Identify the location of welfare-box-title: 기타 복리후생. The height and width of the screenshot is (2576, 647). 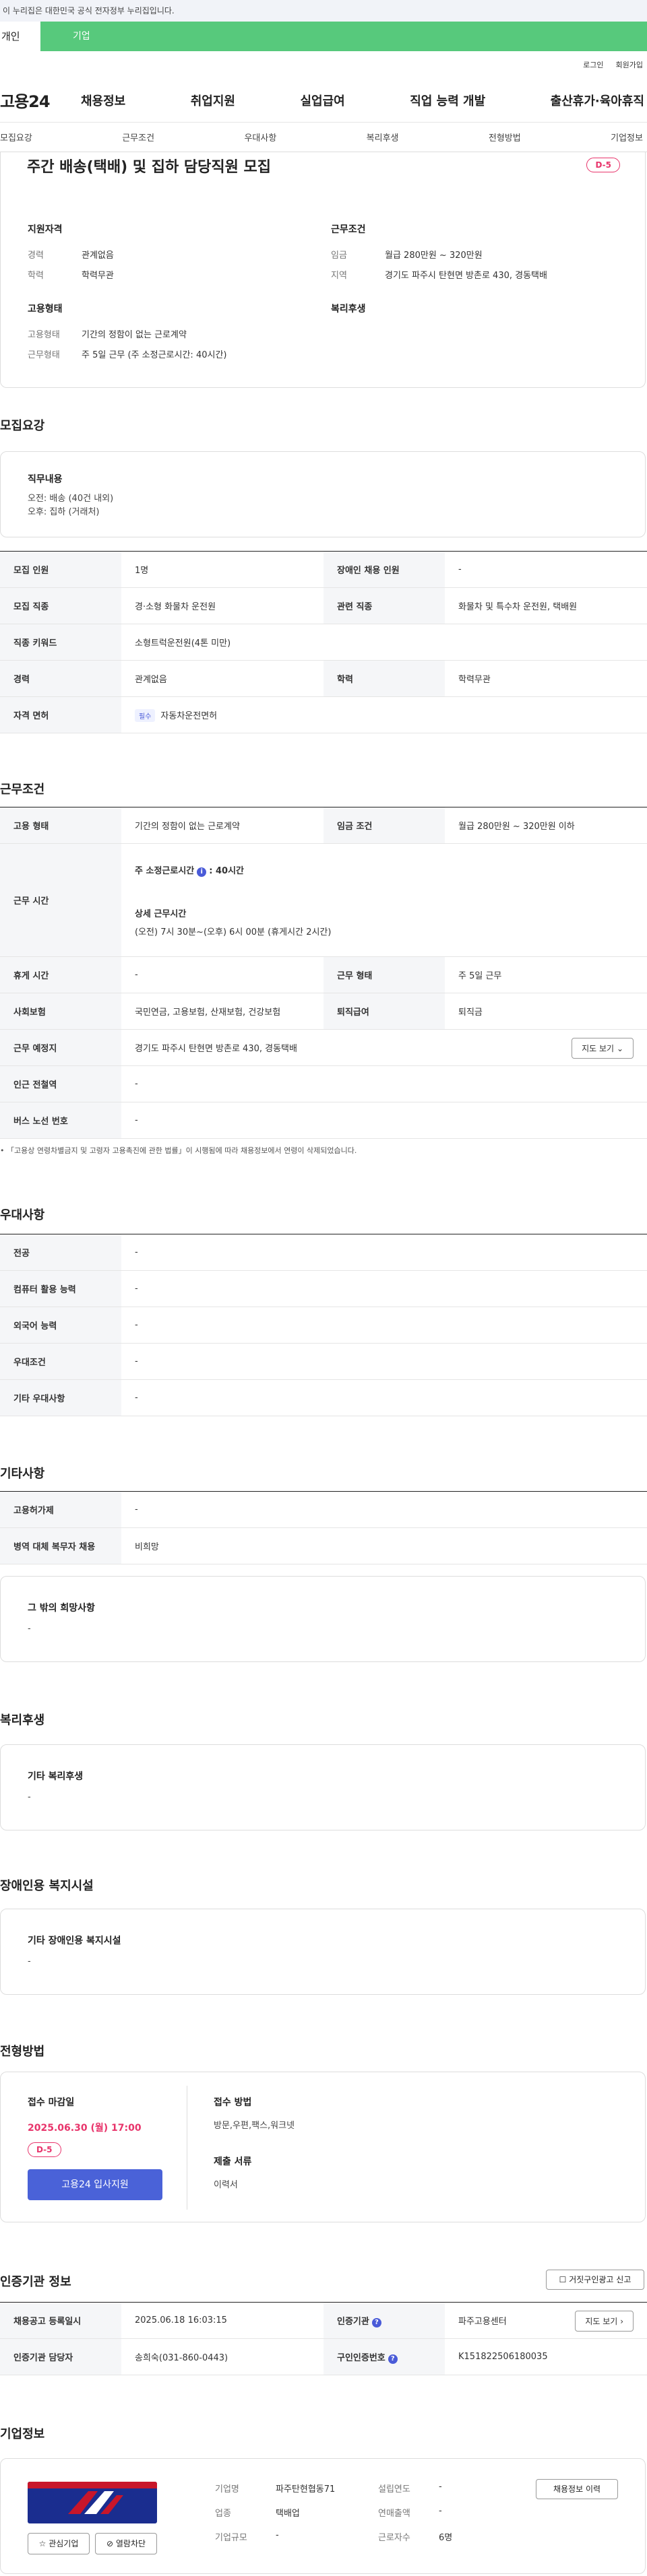
(56, 1776).